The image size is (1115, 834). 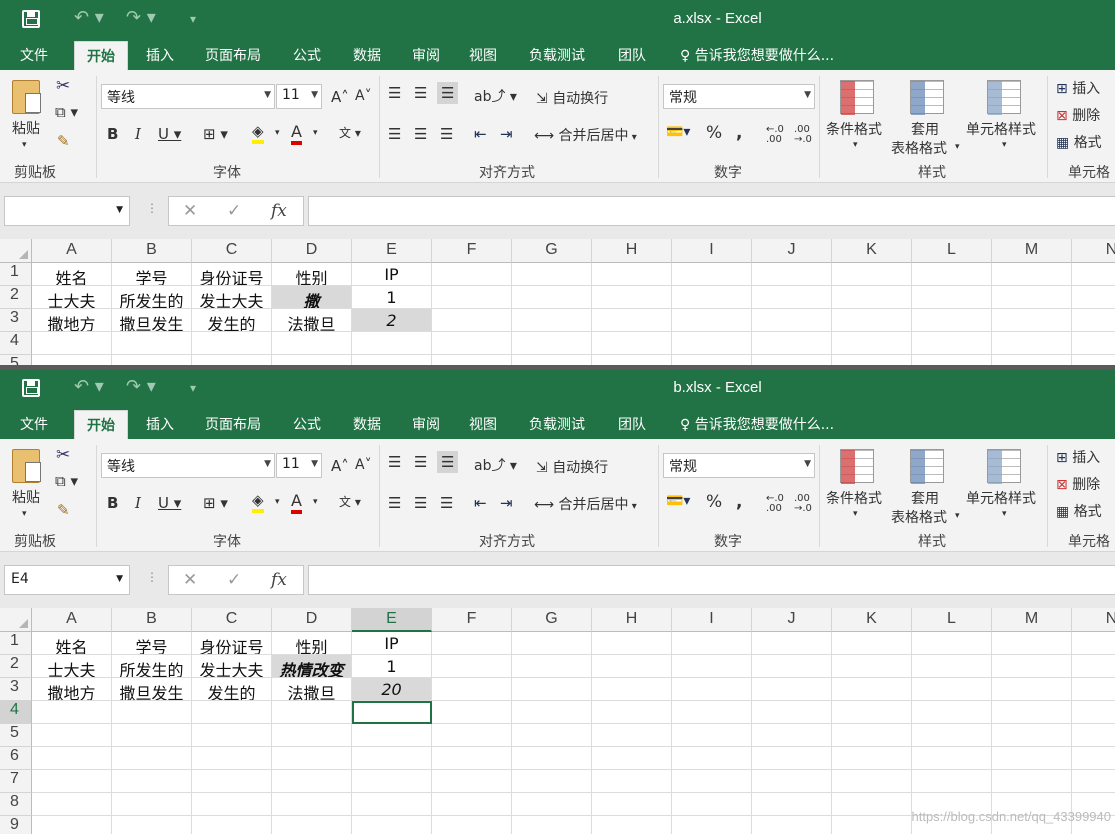 What do you see at coordinates (472, 735) in the screenshot?
I see `cell-F5` at bounding box center [472, 735].